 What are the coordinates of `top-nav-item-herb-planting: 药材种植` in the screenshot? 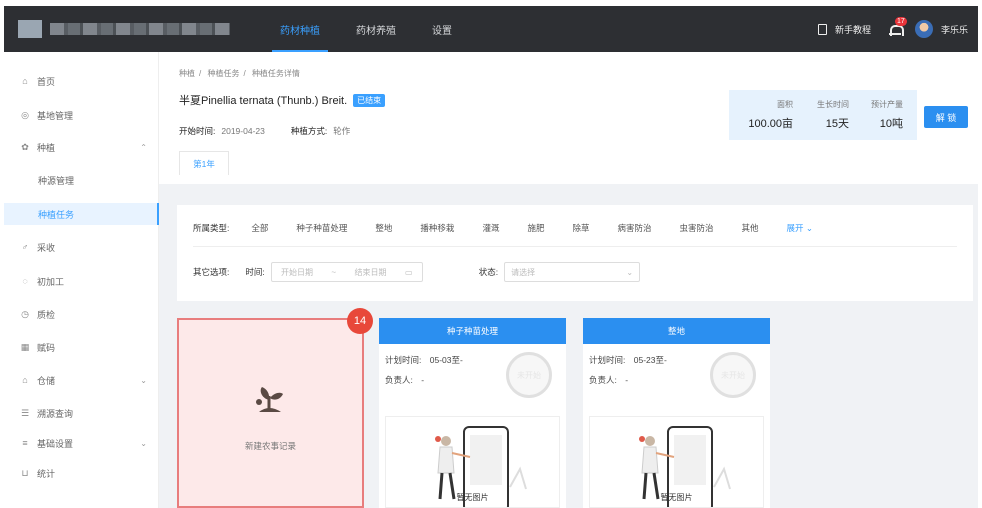 It's located at (300, 29).